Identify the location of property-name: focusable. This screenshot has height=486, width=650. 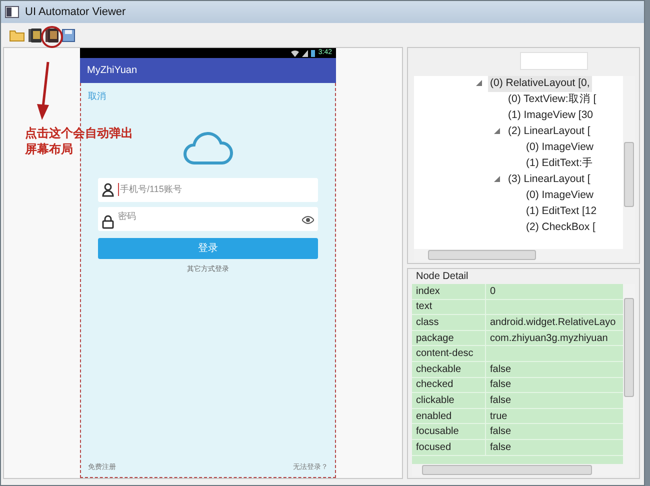
(437, 432).